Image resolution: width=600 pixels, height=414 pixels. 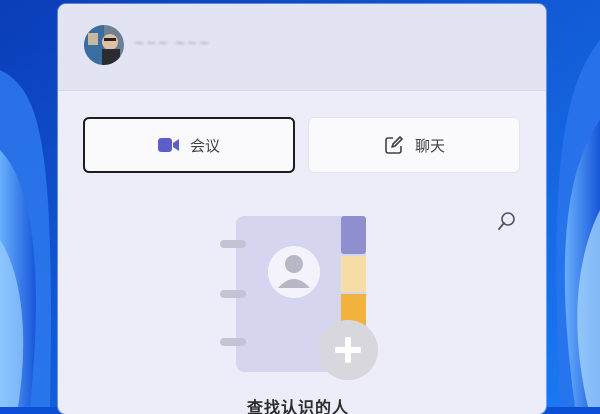 I want to click on video-camera-icon, so click(x=168, y=145).